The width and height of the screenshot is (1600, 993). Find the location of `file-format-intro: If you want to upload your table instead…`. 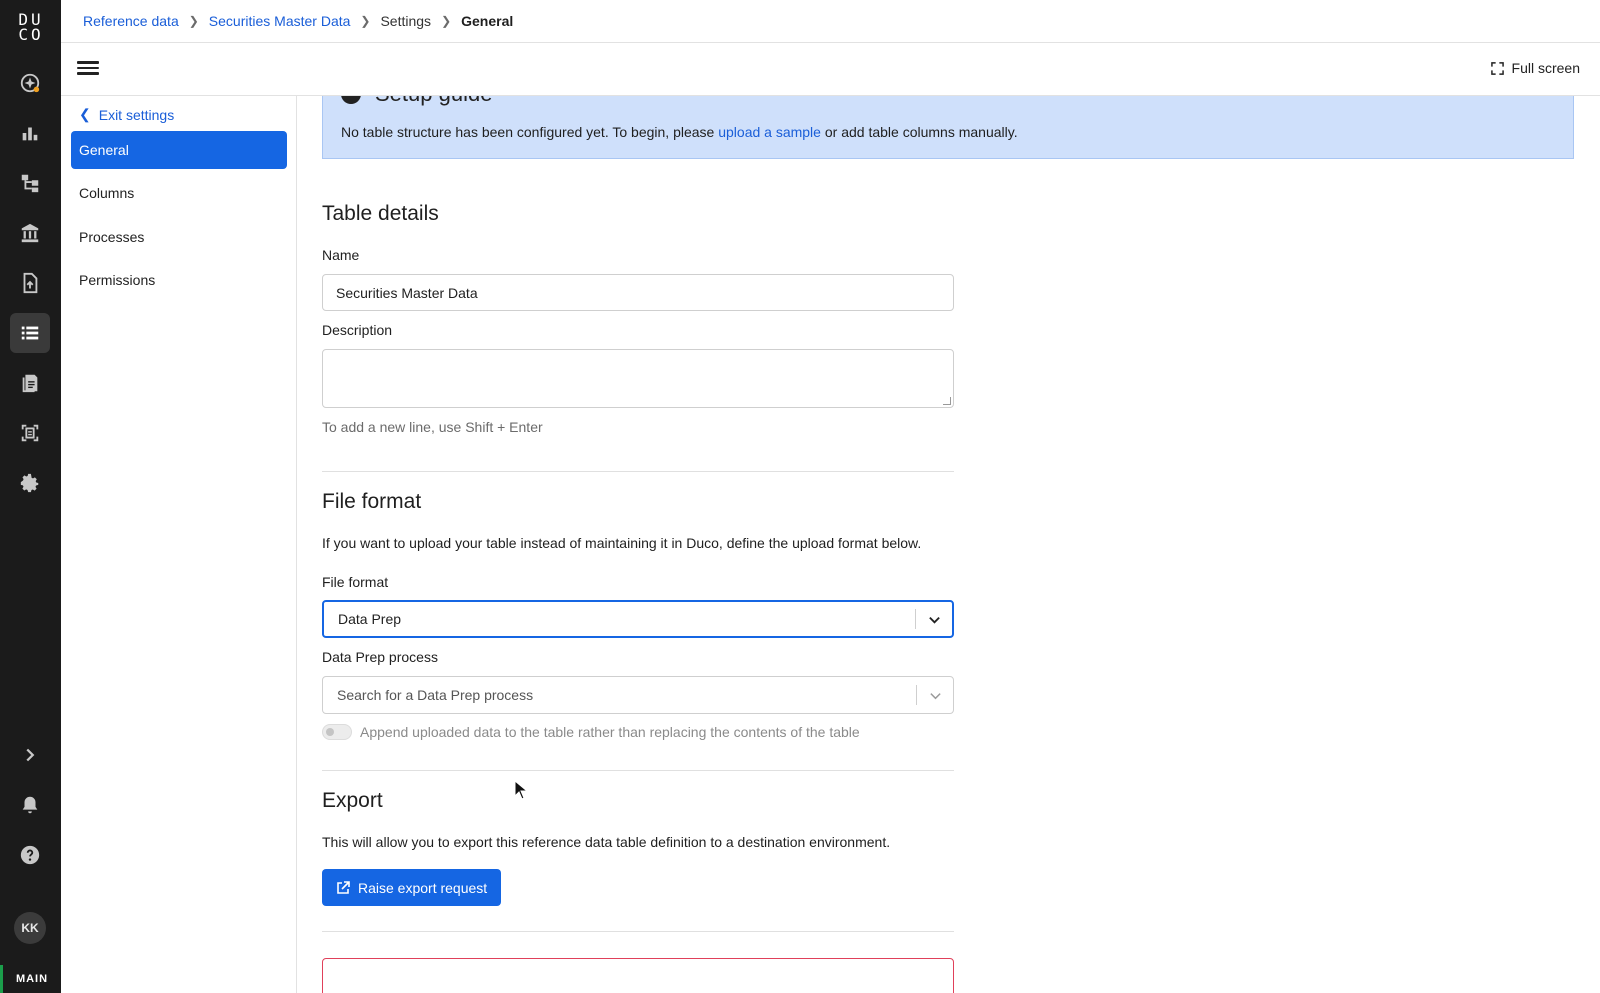

file-format-intro: If you want to upload your table instead… is located at coordinates (622, 543).